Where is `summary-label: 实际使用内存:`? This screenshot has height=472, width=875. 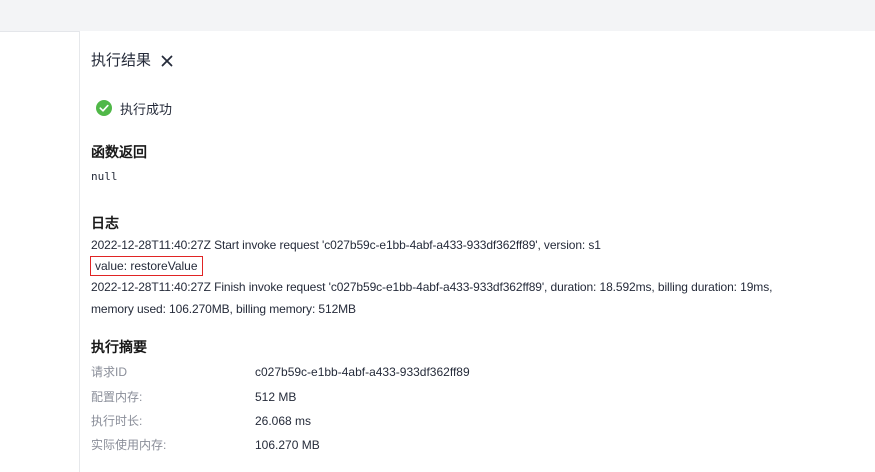
summary-label: 实际使用内存: is located at coordinates (129, 445).